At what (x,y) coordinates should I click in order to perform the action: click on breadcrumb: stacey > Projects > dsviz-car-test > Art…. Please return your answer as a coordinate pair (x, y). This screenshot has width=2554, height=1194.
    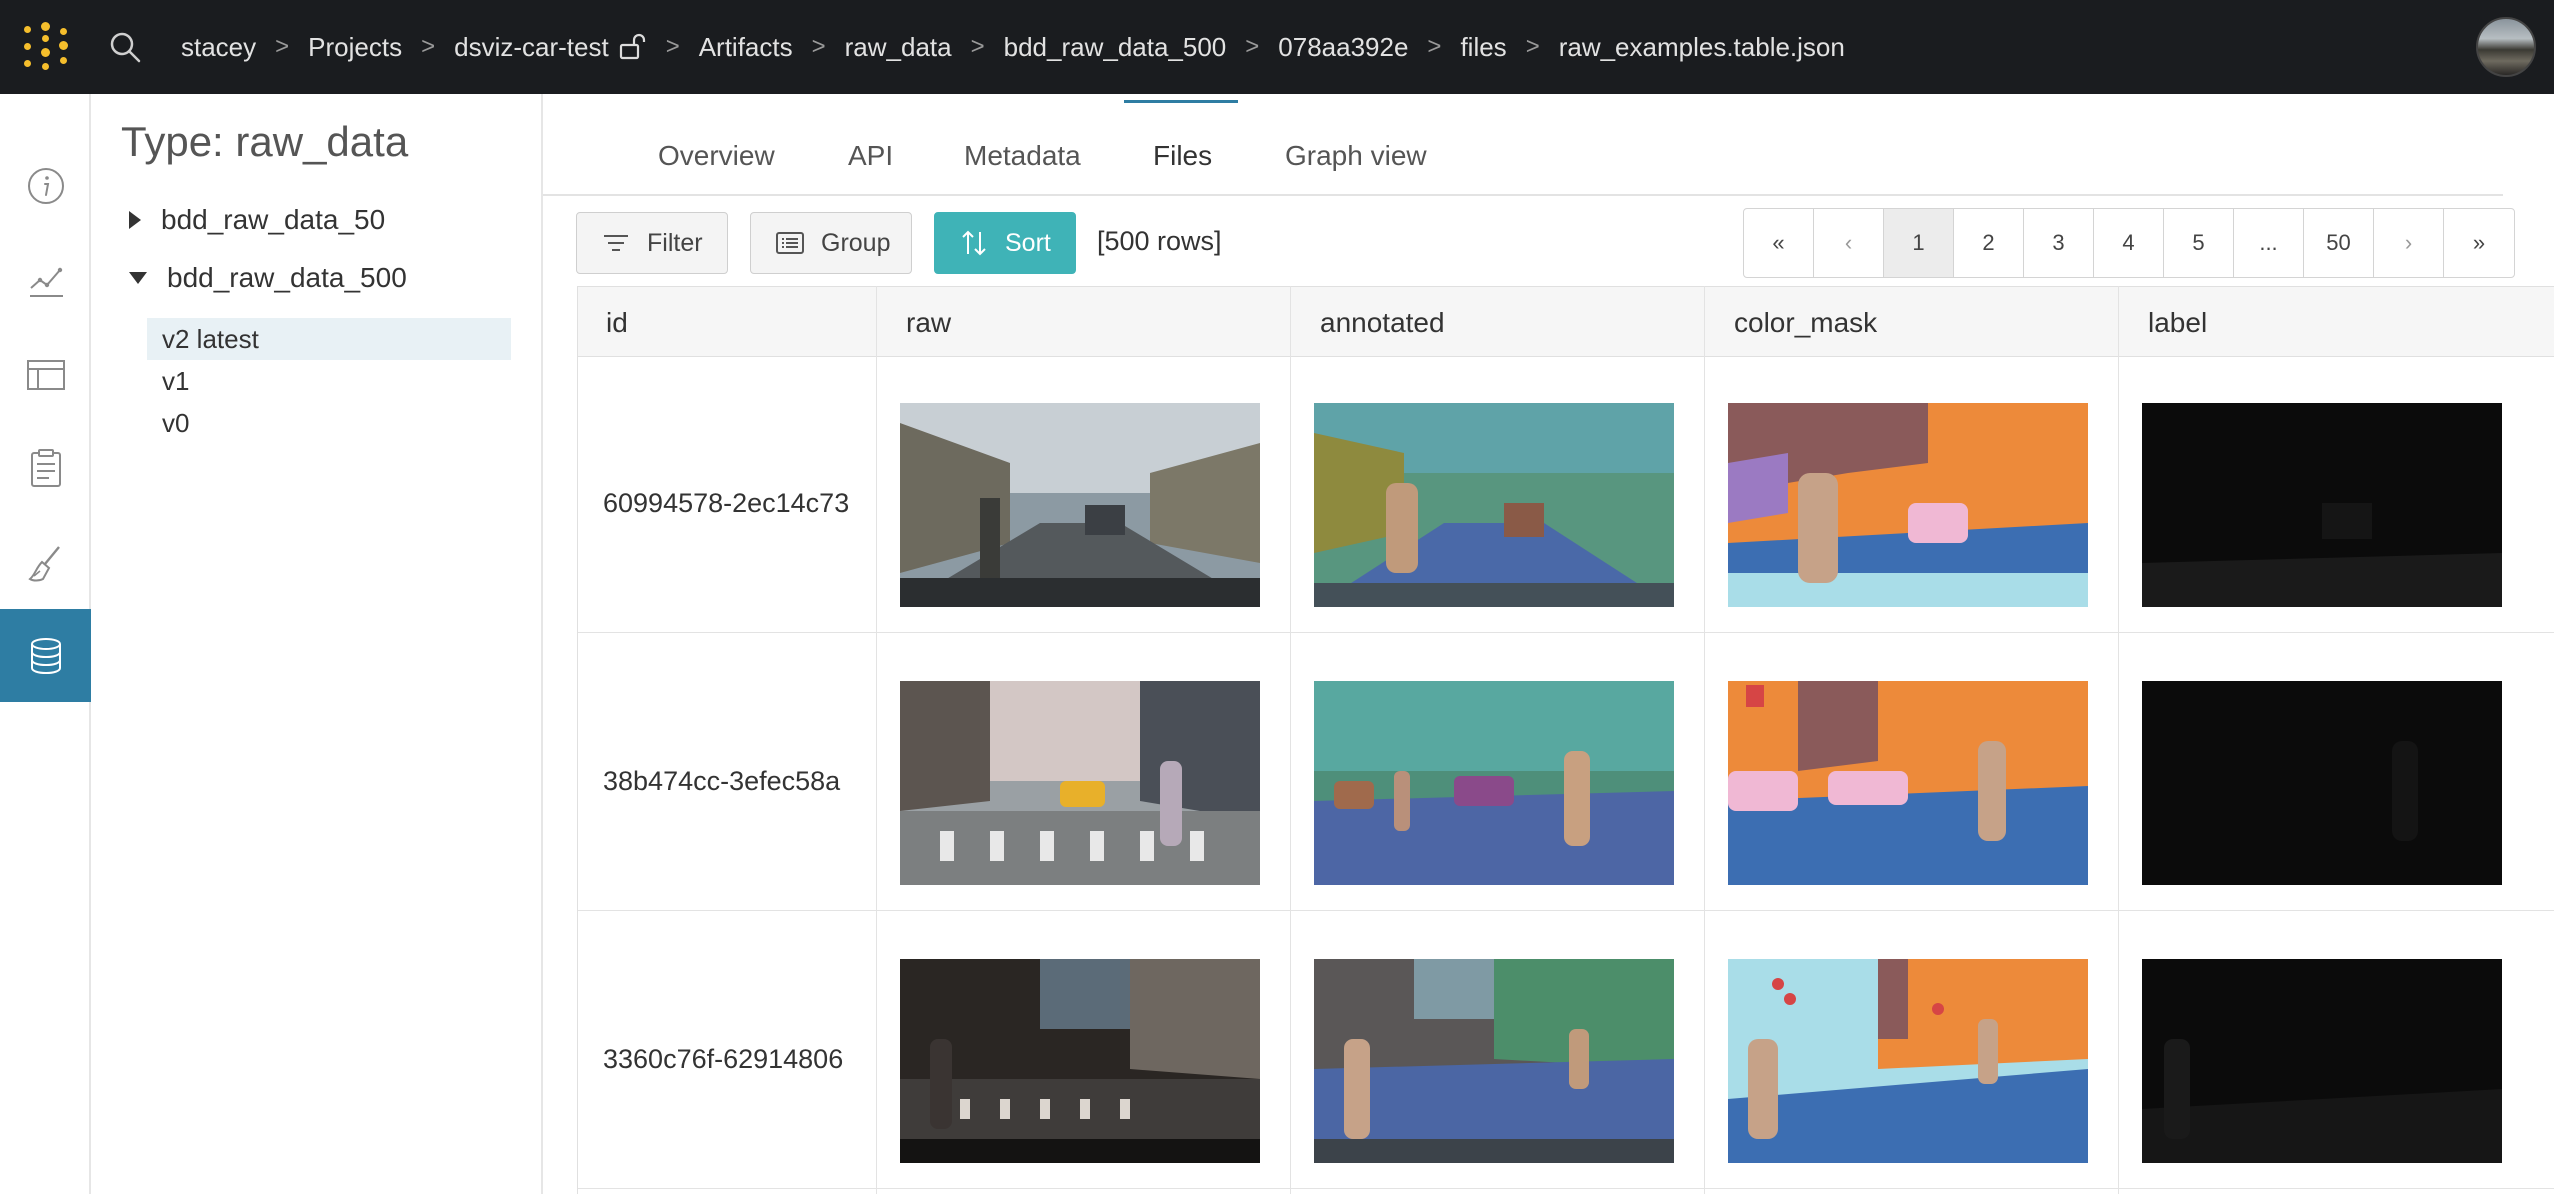
    Looking at the image, I should click on (1013, 47).